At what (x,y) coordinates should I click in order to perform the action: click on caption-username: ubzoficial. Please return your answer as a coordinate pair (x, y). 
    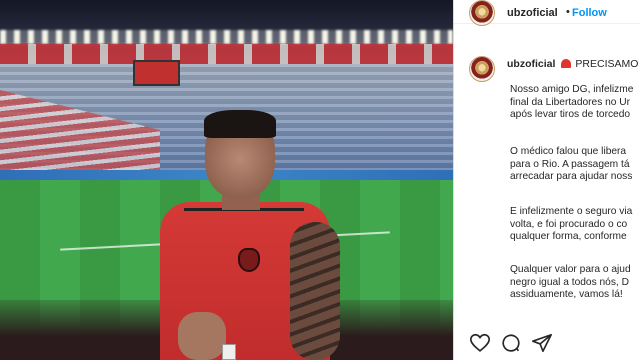
    Looking at the image, I should click on (531, 64).